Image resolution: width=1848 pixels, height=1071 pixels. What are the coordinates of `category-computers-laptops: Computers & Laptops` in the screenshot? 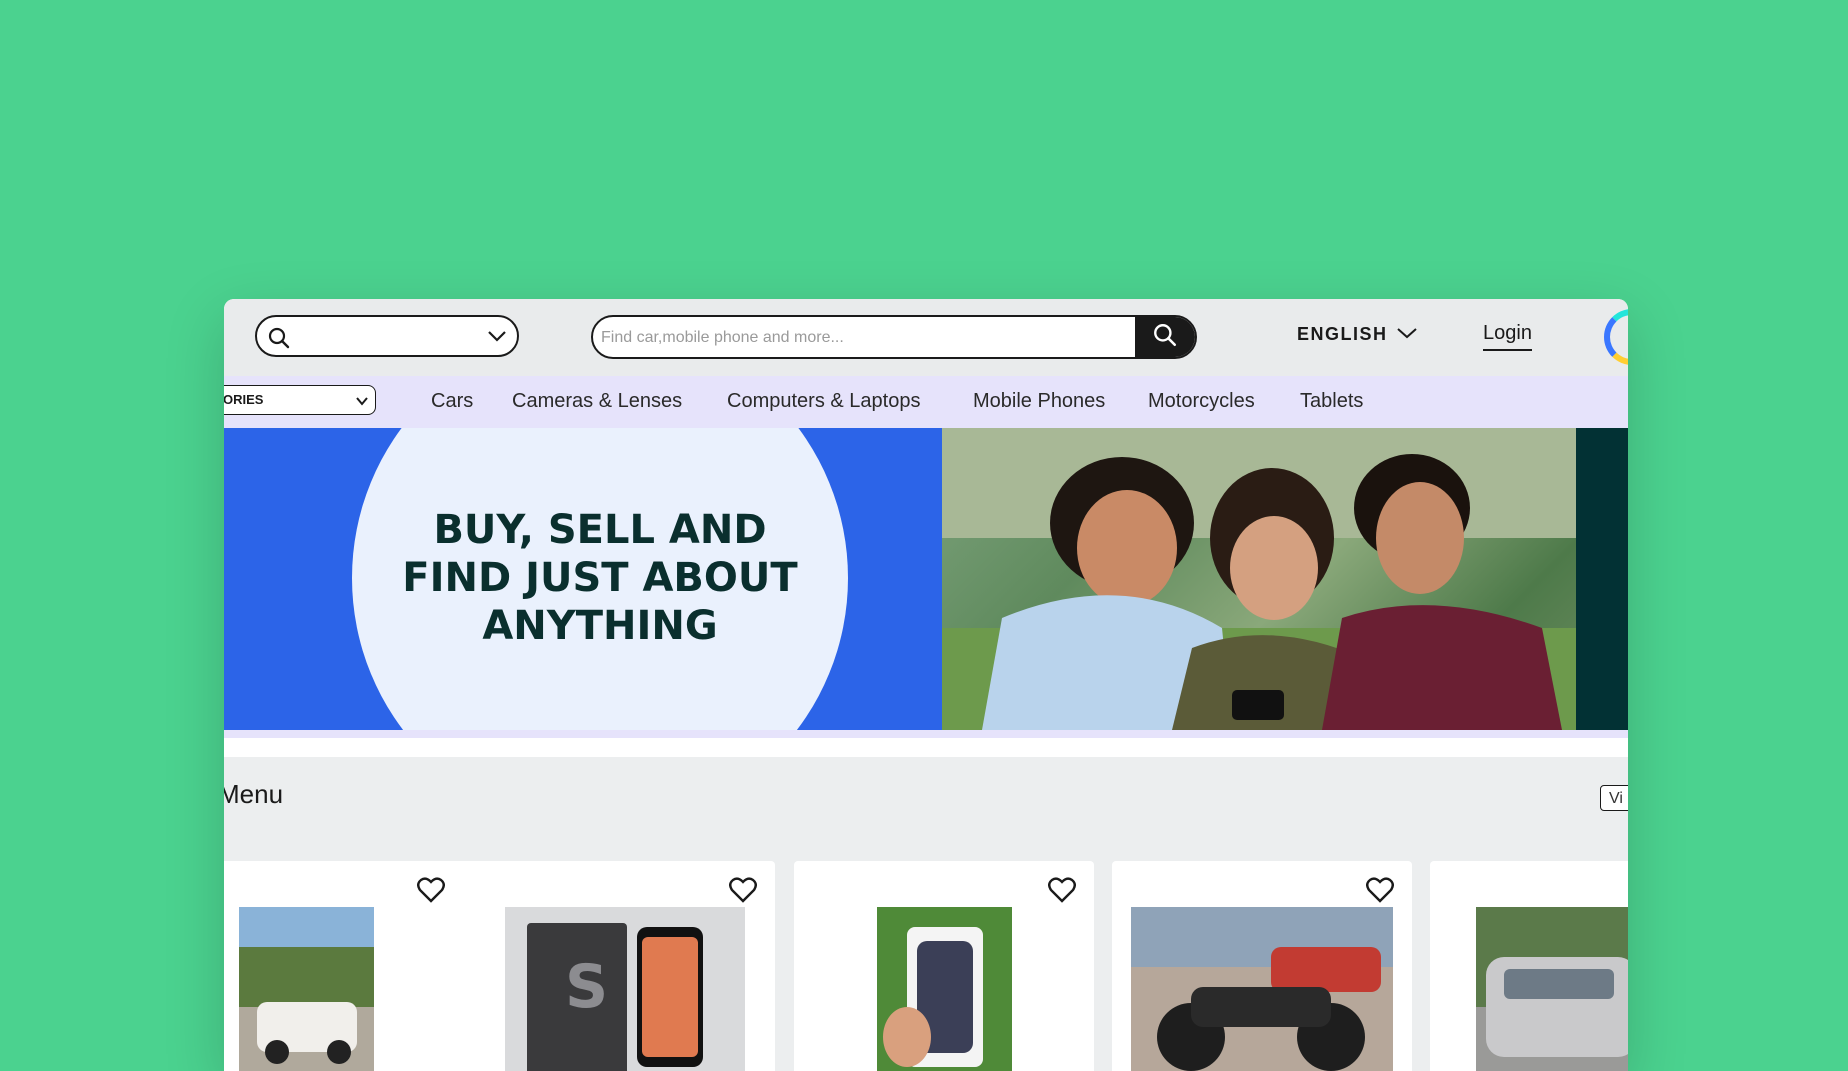 It's located at (823, 401).